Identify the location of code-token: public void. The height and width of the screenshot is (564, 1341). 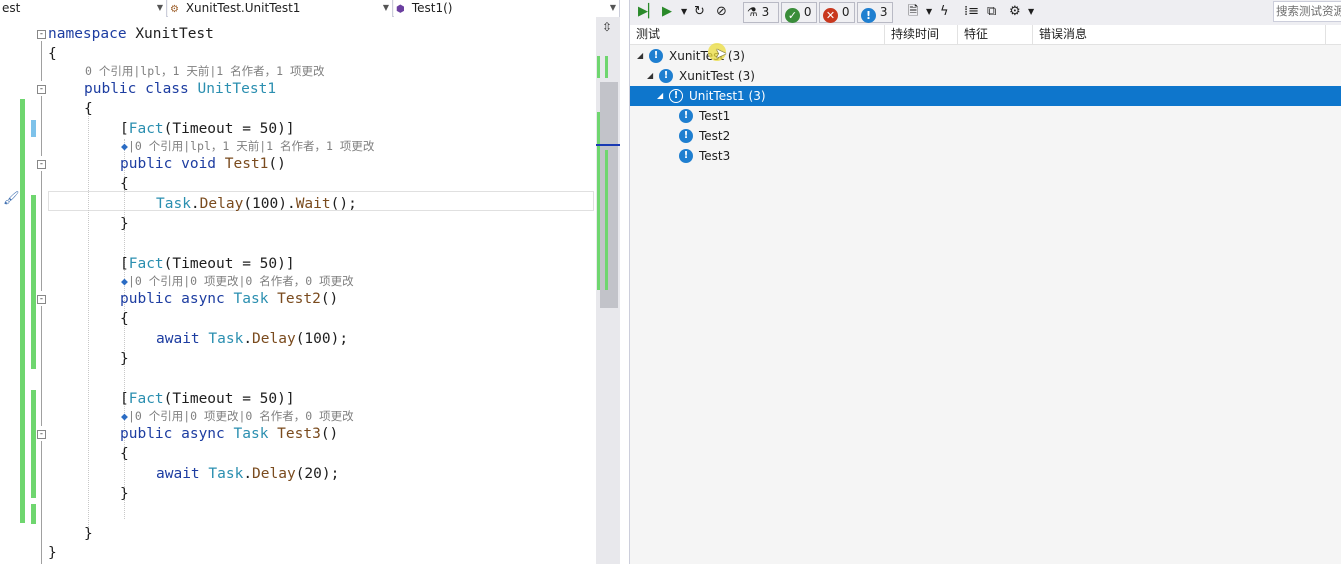
(172, 164).